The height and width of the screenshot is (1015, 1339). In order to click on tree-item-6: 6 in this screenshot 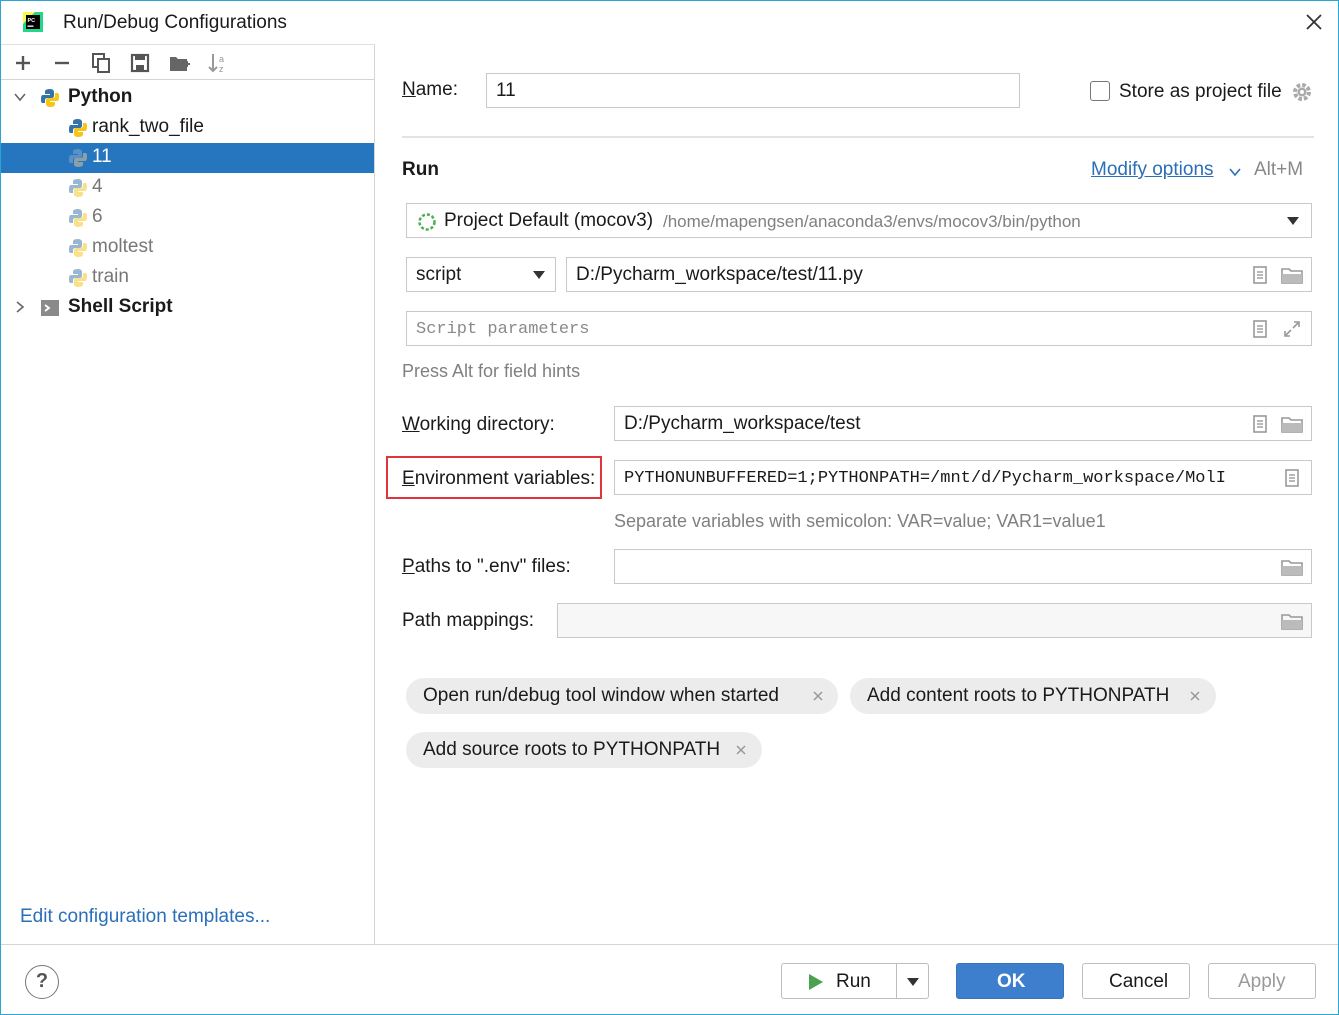, I will do `click(187, 218)`.